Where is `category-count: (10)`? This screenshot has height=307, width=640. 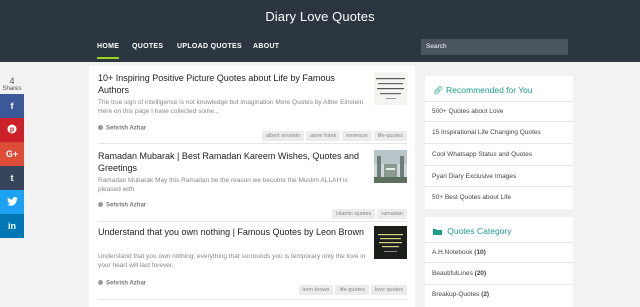
category-count: (10) is located at coordinates (480, 252).